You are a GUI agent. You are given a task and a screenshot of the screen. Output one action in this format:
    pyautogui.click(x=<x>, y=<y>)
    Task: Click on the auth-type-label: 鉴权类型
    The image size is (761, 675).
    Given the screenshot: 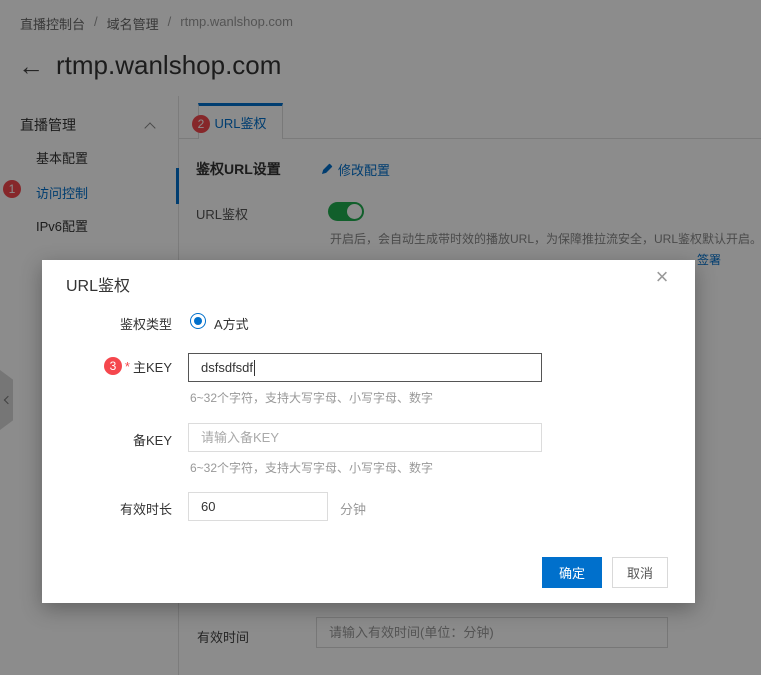 What is the action you would take?
    pyautogui.click(x=145, y=324)
    